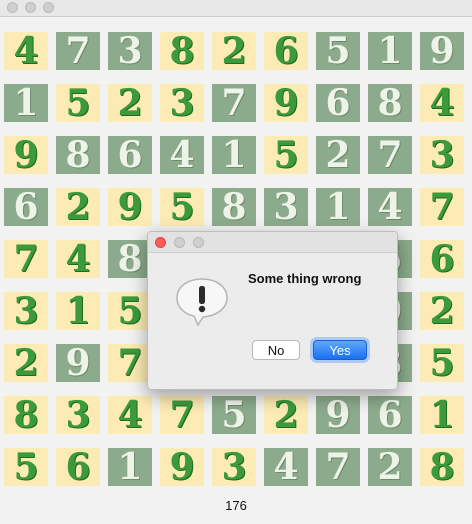  What do you see at coordinates (340, 350) in the screenshot?
I see `yes-button: Yes` at bounding box center [340, 350].